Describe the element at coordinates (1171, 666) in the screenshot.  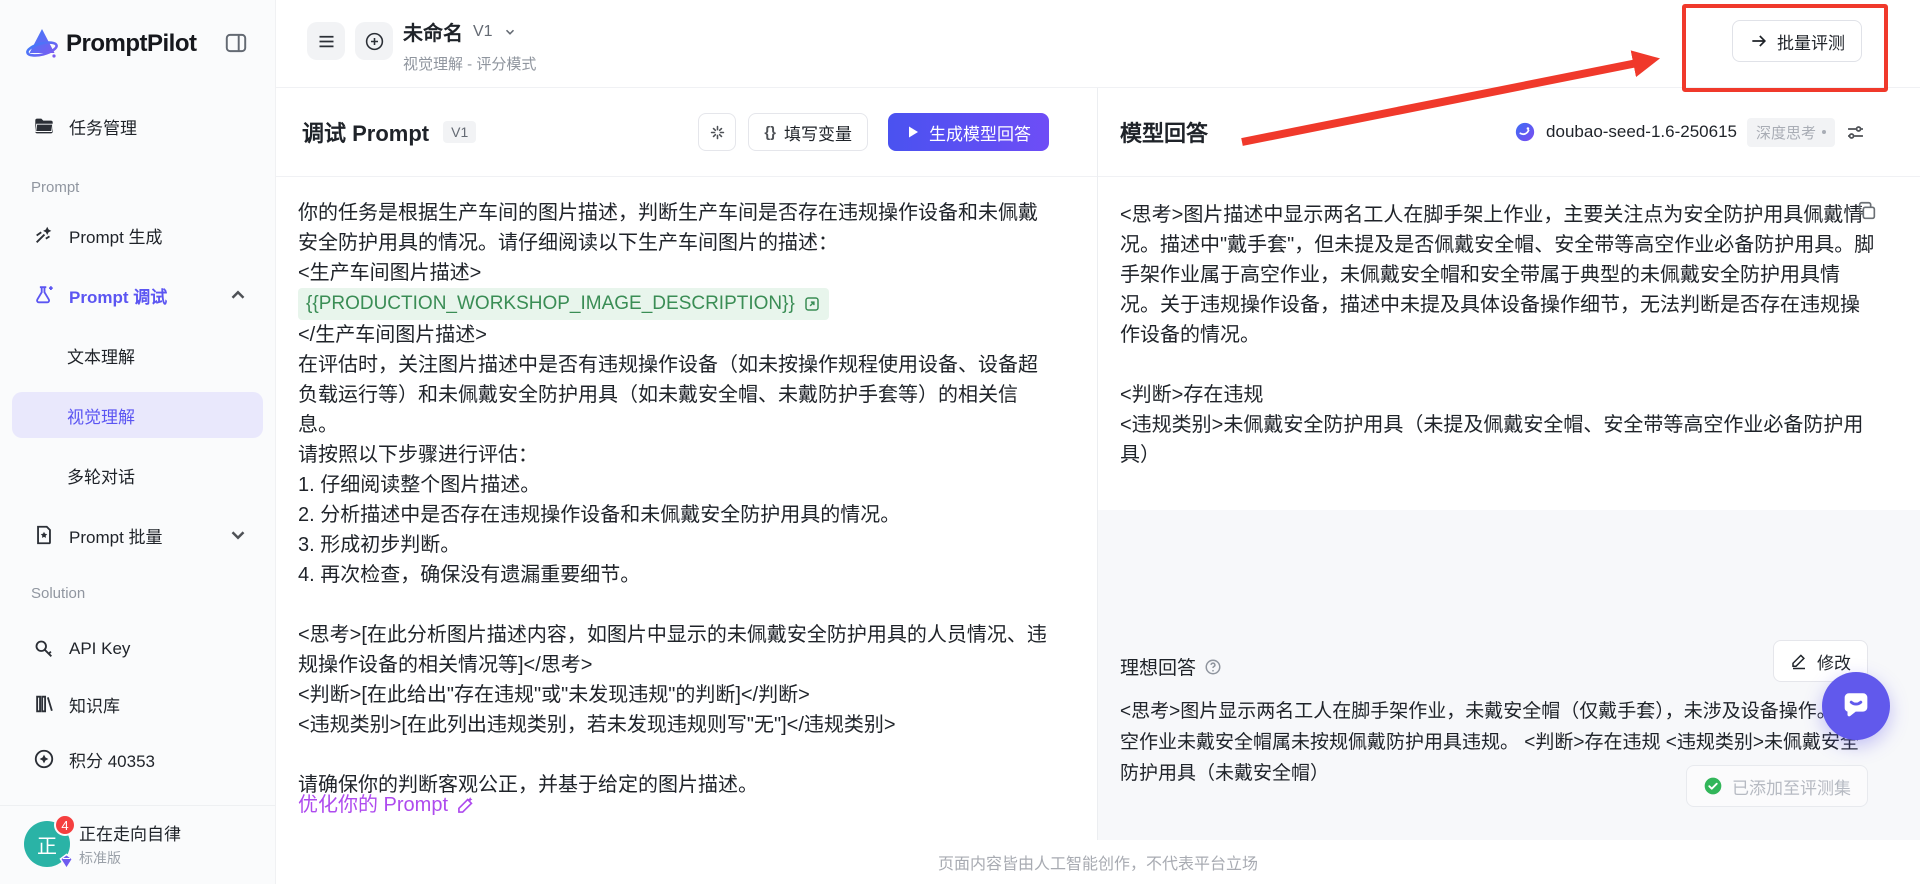
I see `ideal-answer-label: 理想回答` at that location.